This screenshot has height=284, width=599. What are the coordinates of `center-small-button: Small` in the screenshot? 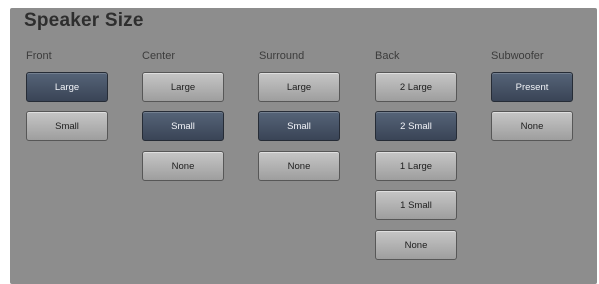 It's located at (183, 126).